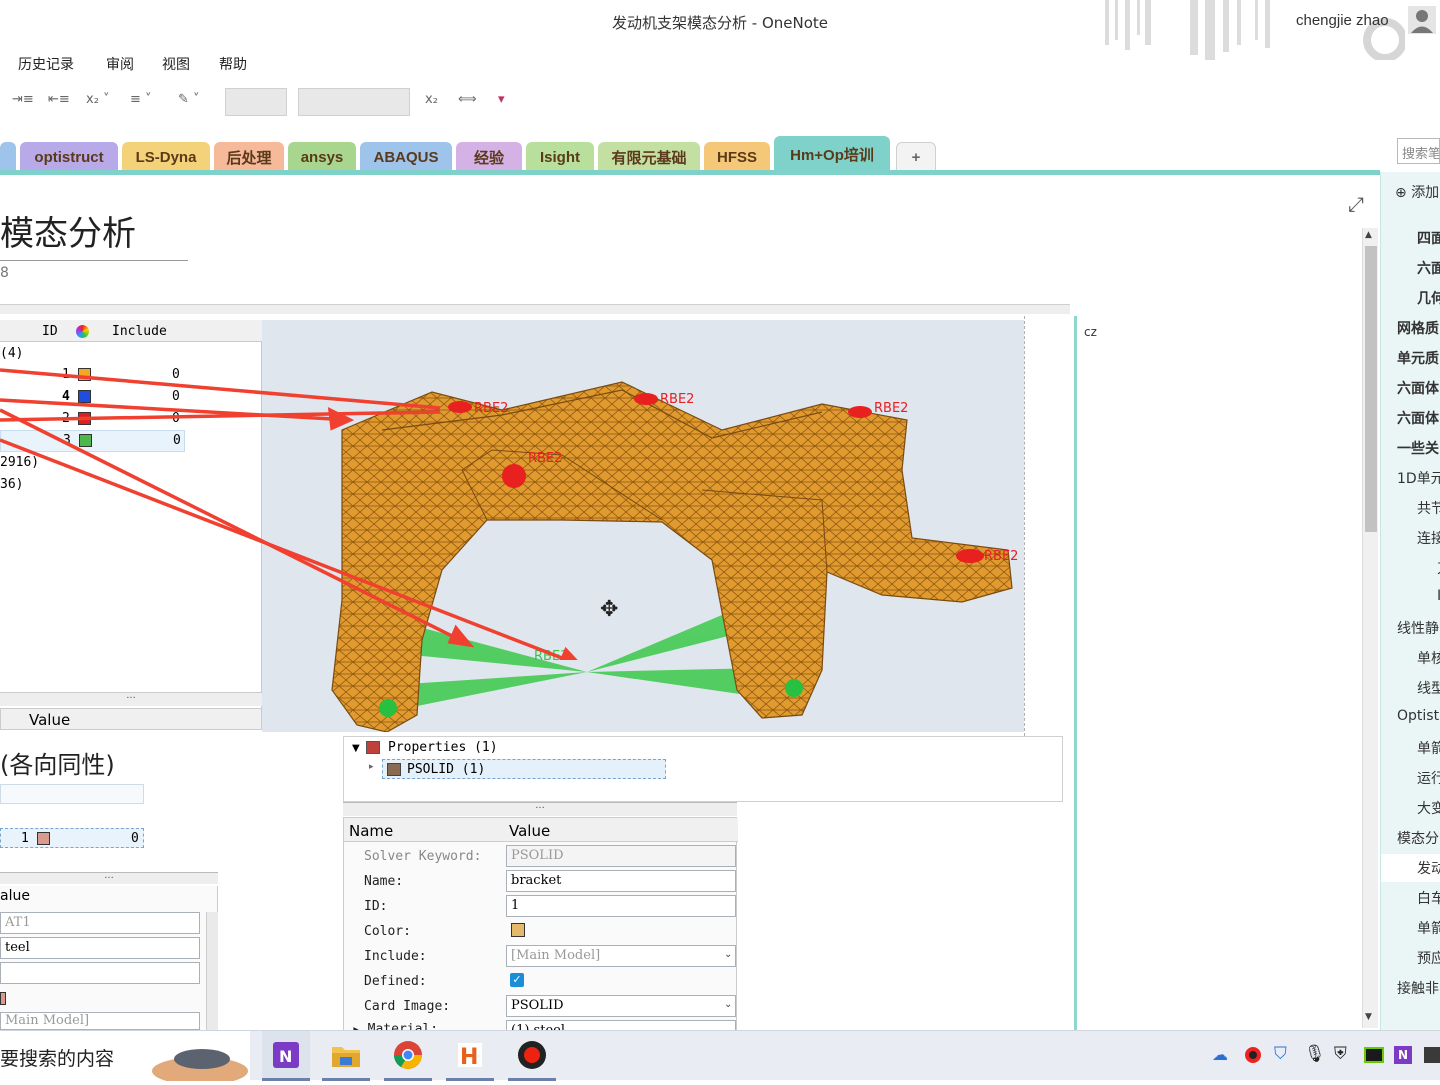  What do you see at coordinates (1418, 358) in the screenshot?
I see `page-item: 单元质` at bounding box center [1418, 358].